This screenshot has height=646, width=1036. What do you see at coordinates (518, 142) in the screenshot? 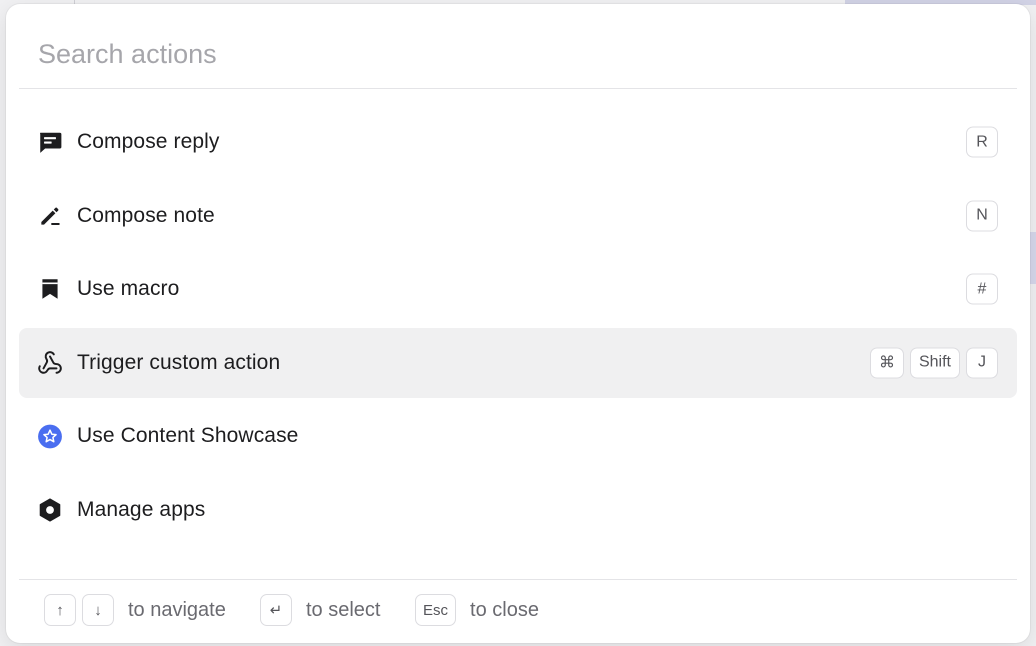
I see `action-compose-reply: Compose reply R` at bounding box center [518, 142].